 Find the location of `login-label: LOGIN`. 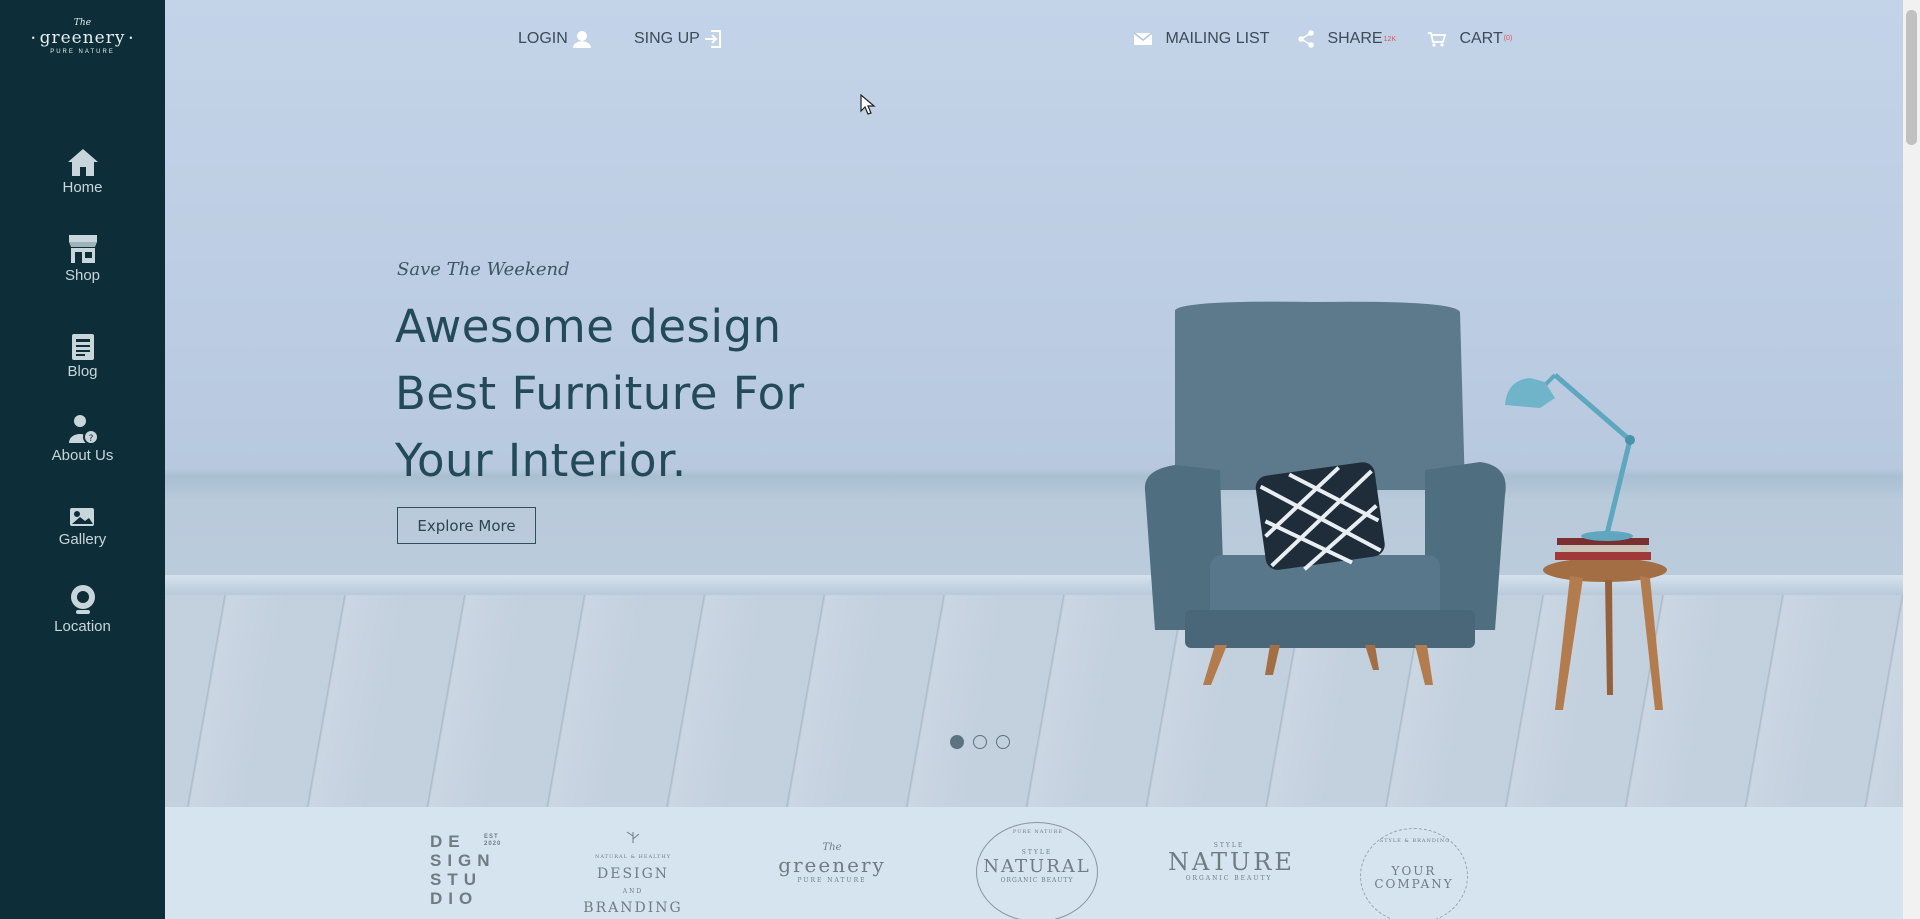

login-label: LOGIN is located at coordinates (543, 39).